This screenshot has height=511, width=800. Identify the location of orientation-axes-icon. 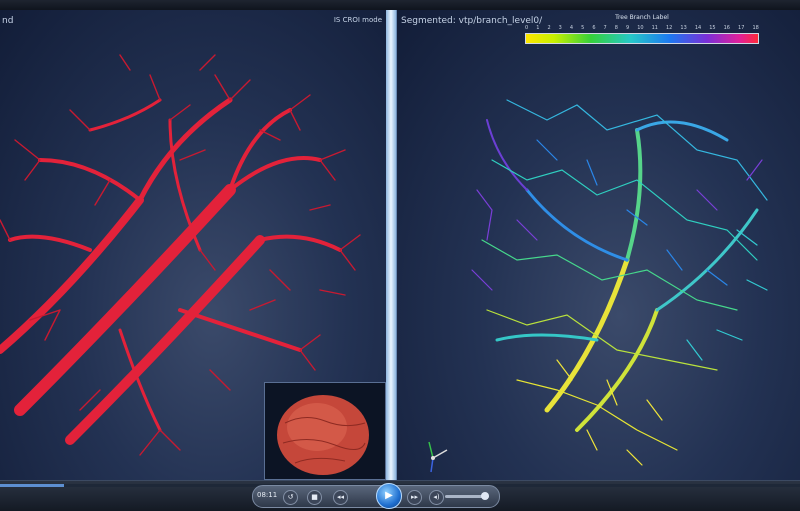
(438, 457).